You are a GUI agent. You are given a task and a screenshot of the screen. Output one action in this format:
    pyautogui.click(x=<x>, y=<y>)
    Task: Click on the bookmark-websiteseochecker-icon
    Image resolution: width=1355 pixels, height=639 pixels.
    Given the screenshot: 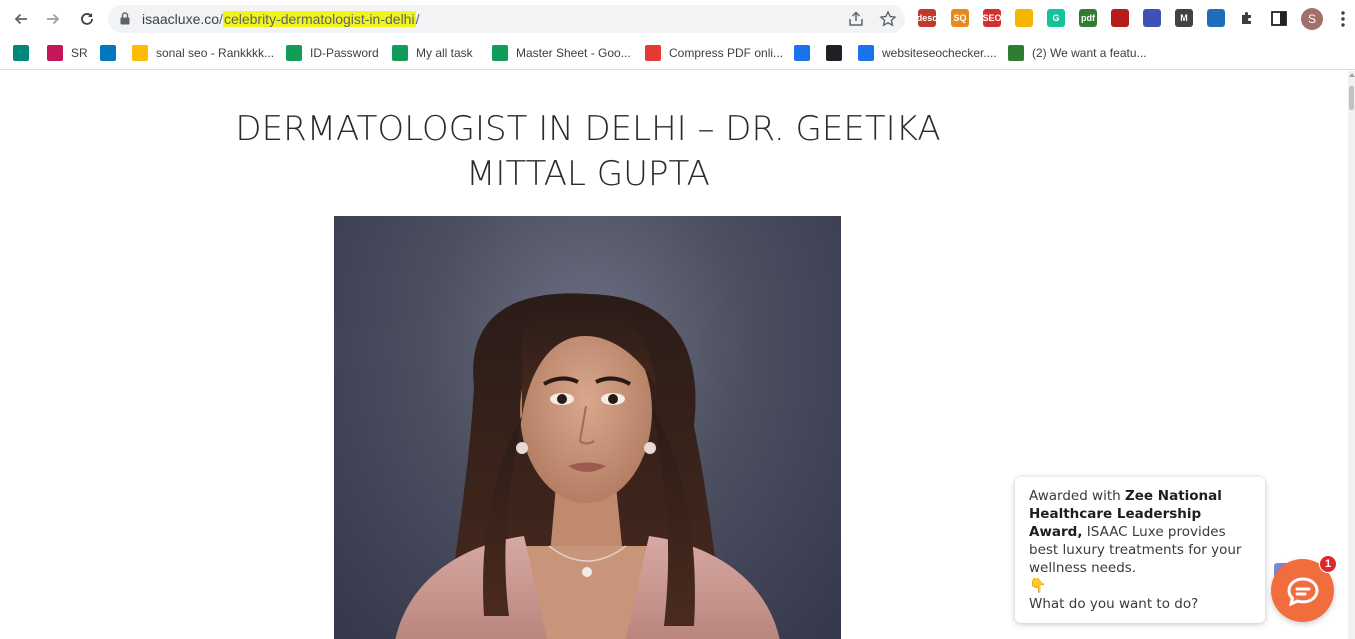 What is the action you would take?
    pyautogui.click(x=866, y=53)
    